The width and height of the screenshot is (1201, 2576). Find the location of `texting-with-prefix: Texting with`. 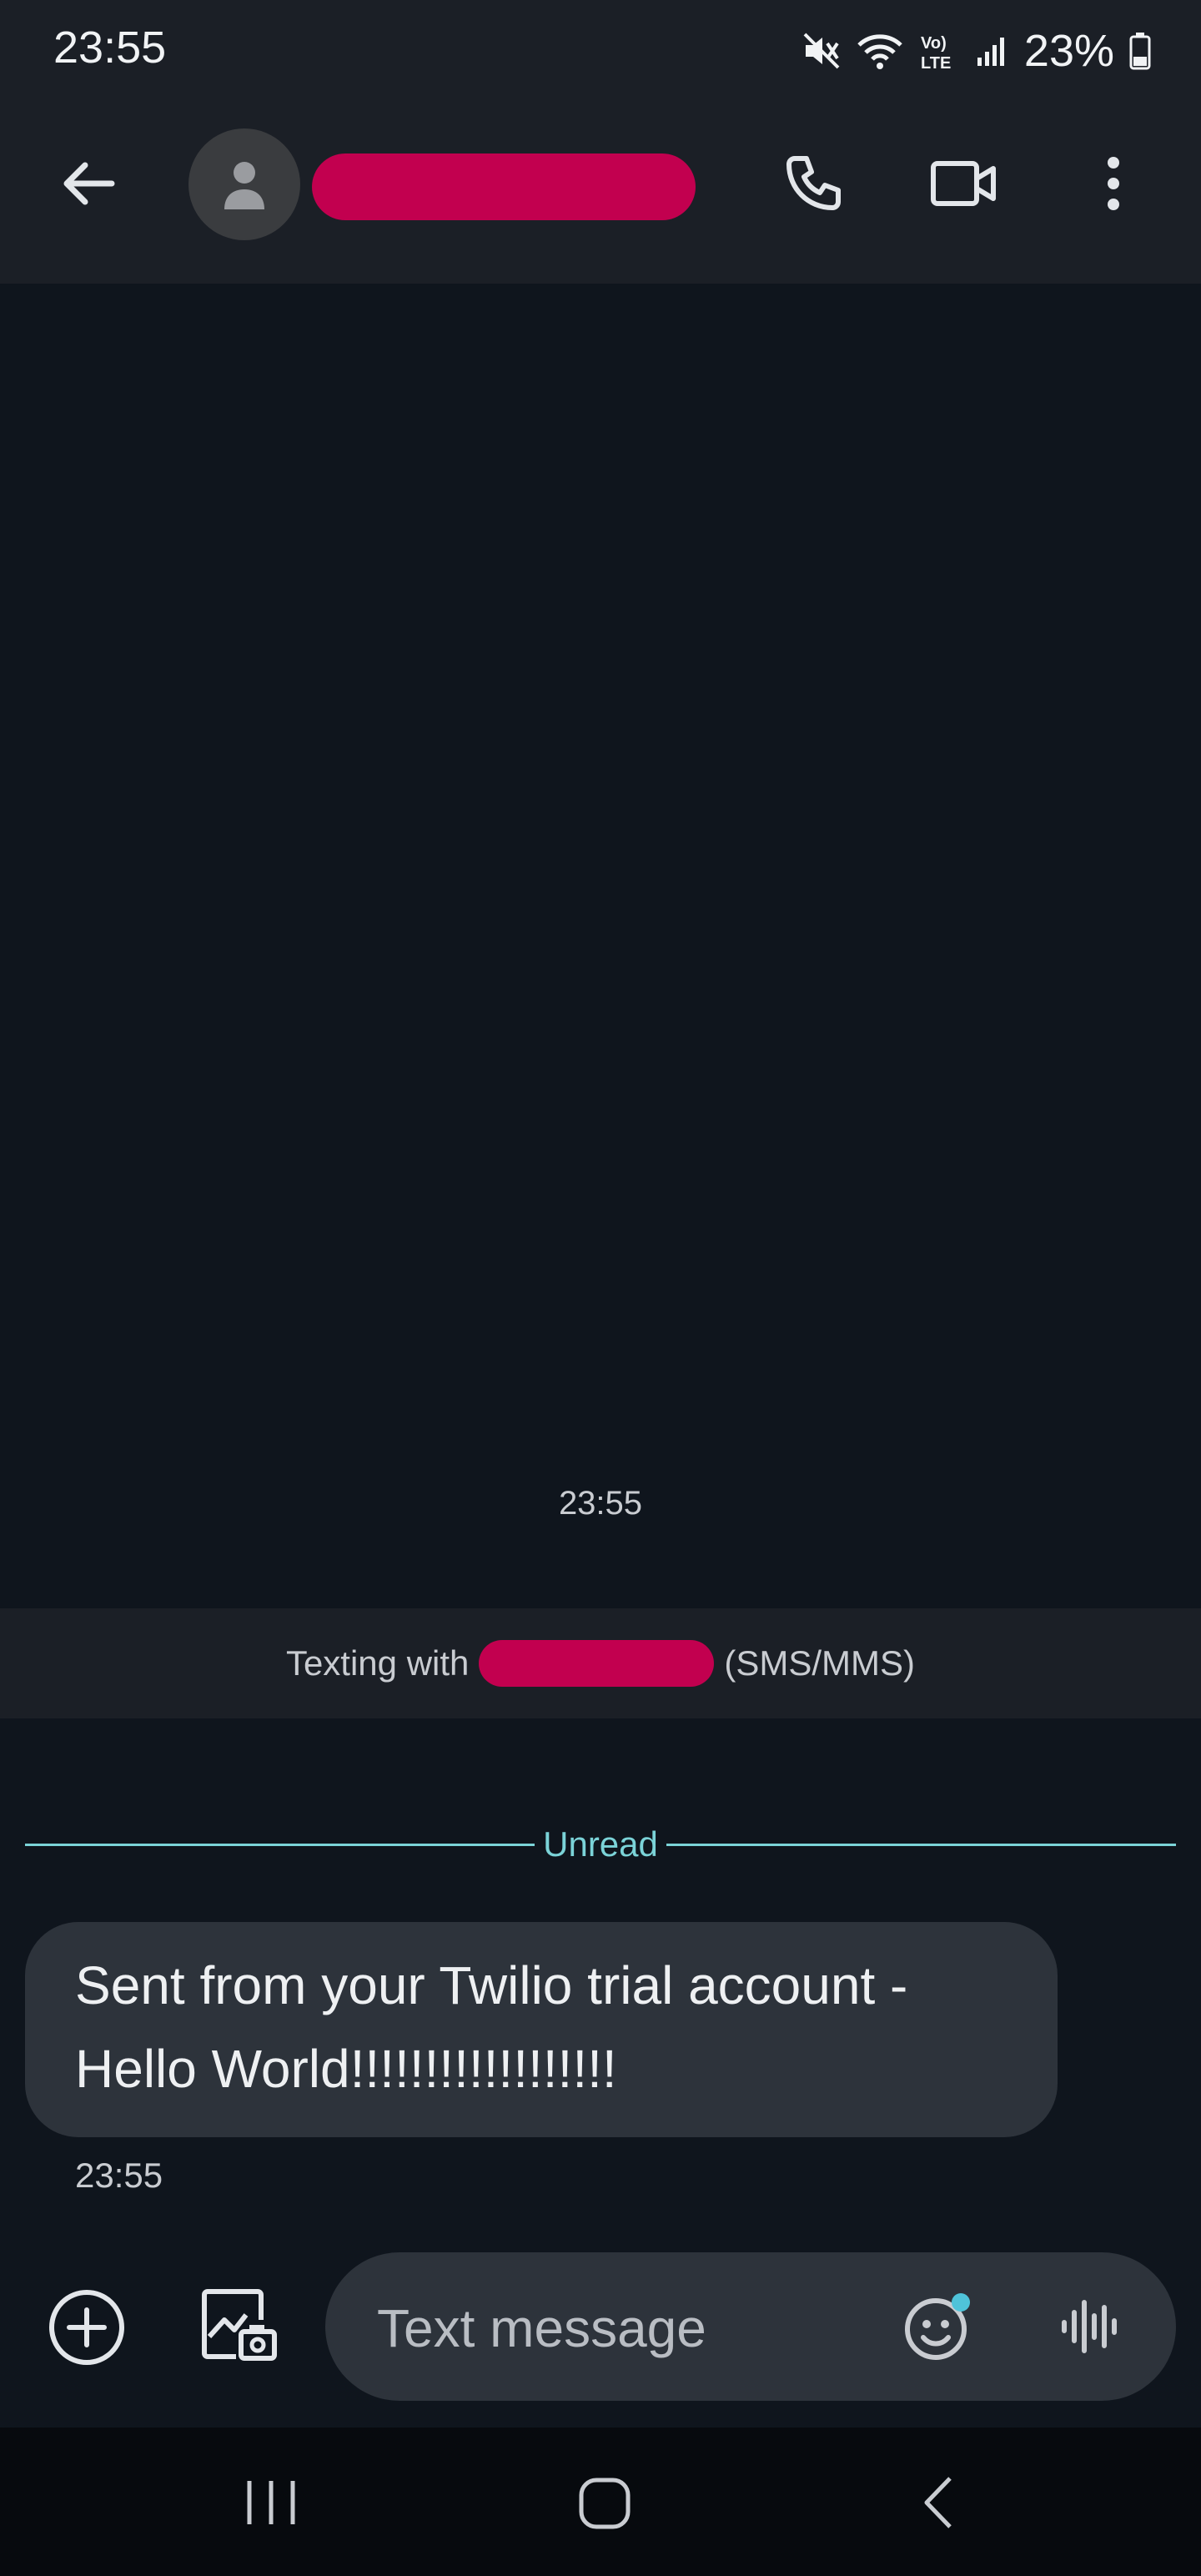

texting-with-prefix: Texting with is located at coordinates (378, 1663).